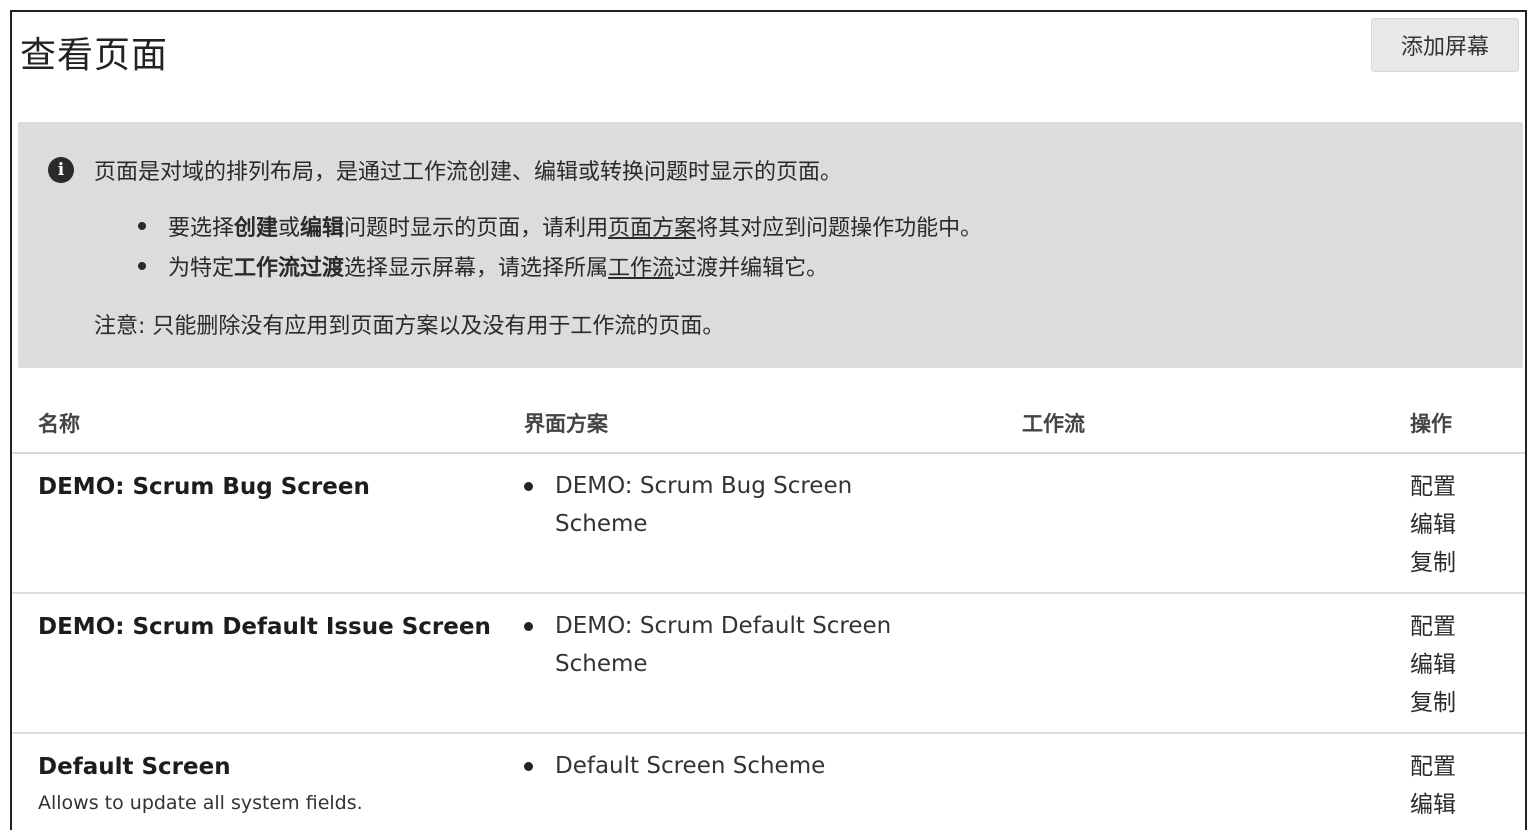  I want to click on info-main-text: 页面是对域的排列布局，是通过工作流创建、编辑或转换问题时显示的页面。, so click(468, 172).